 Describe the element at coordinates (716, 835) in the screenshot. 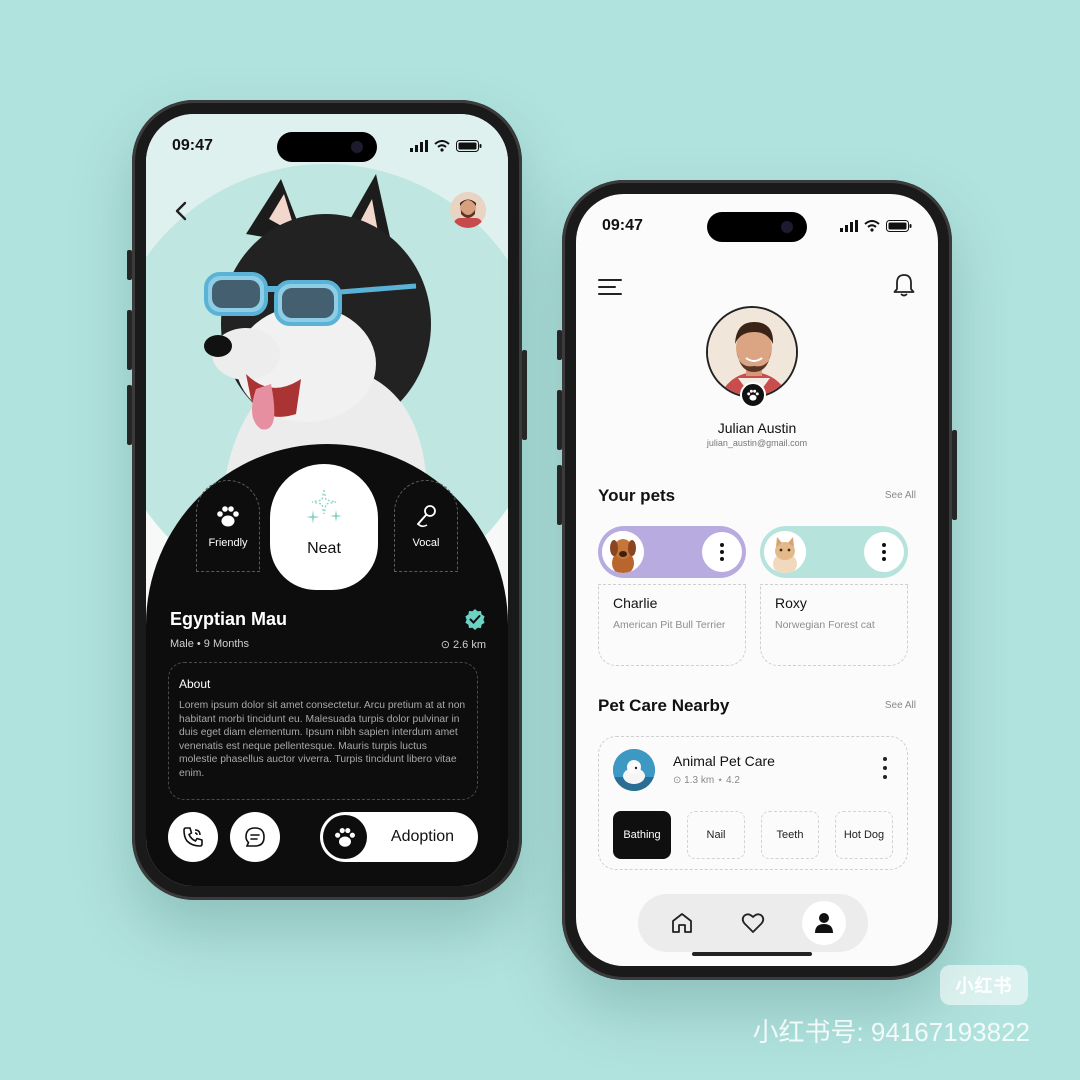

I see `service-nail: Nail` at that location.